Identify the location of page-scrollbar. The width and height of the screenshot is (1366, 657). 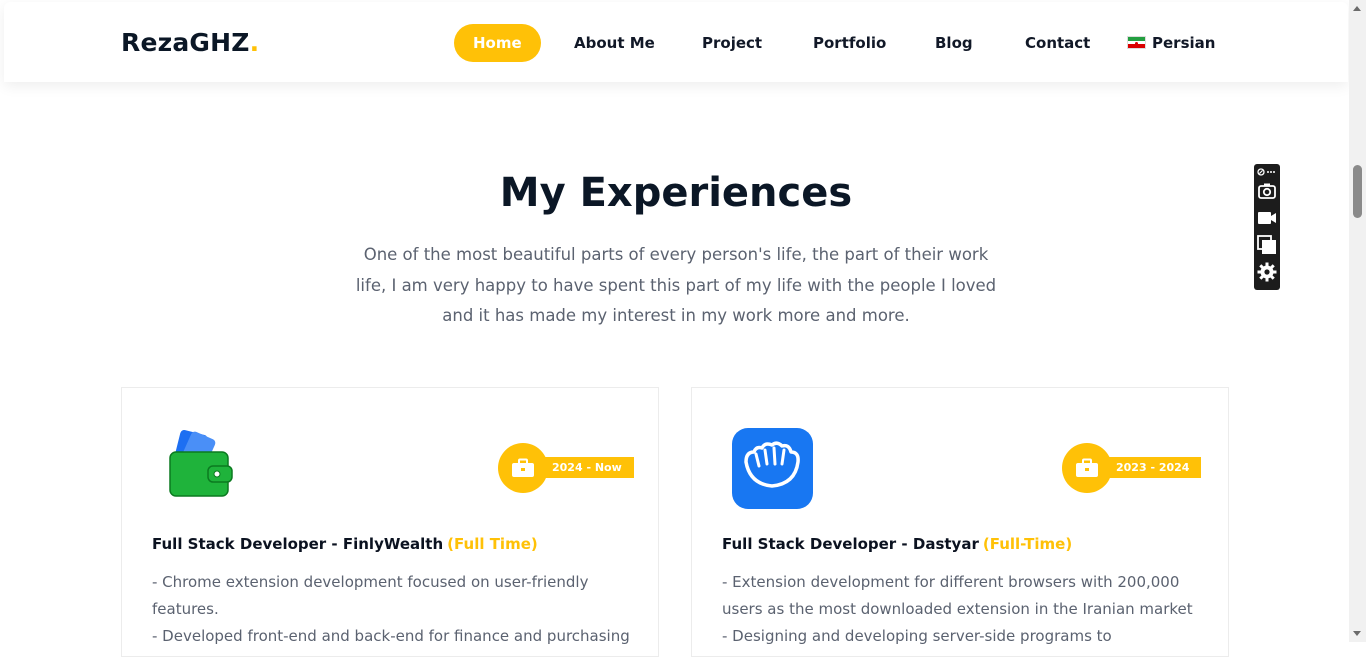
(1357, 321).